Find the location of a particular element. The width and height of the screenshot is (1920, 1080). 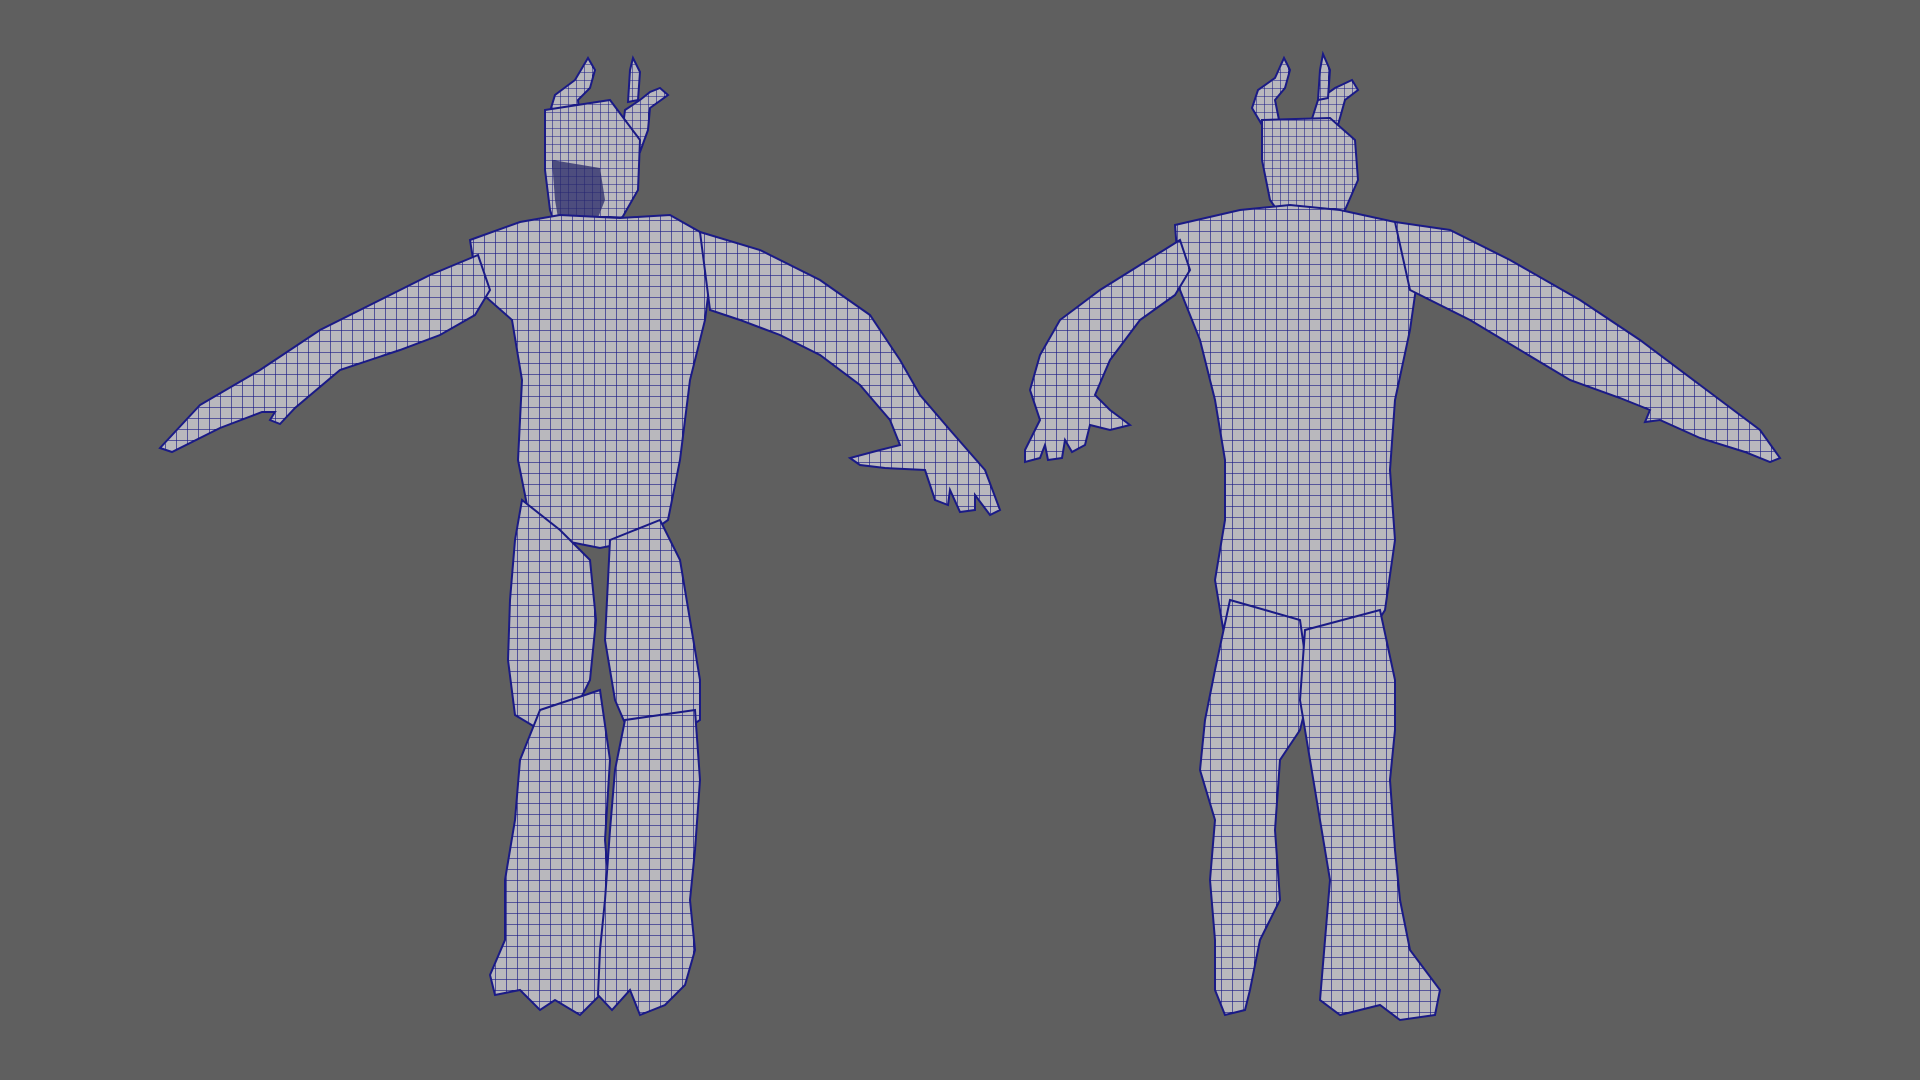

back-left-arm is located at coordinates (1108, 351).